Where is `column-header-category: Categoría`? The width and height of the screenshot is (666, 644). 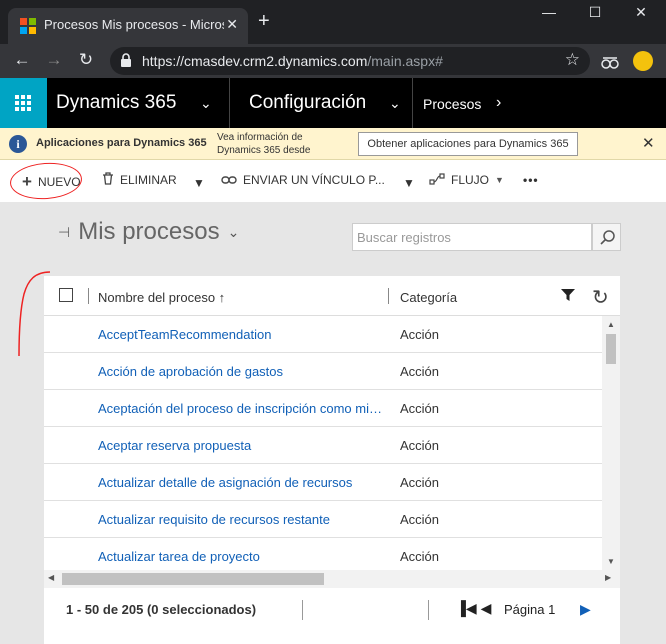
column-header-category: Categoría is located at coordinates (428, 297).